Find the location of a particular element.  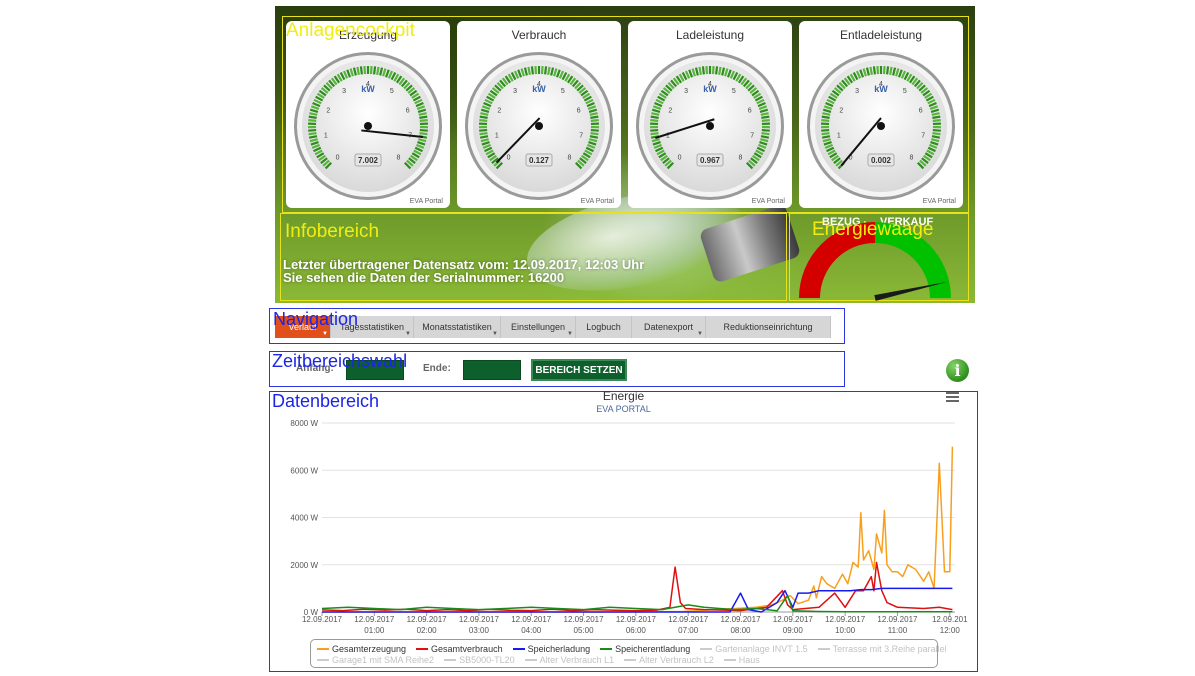

y-tick-label: 8000 W is located at coordinates (304, 423).